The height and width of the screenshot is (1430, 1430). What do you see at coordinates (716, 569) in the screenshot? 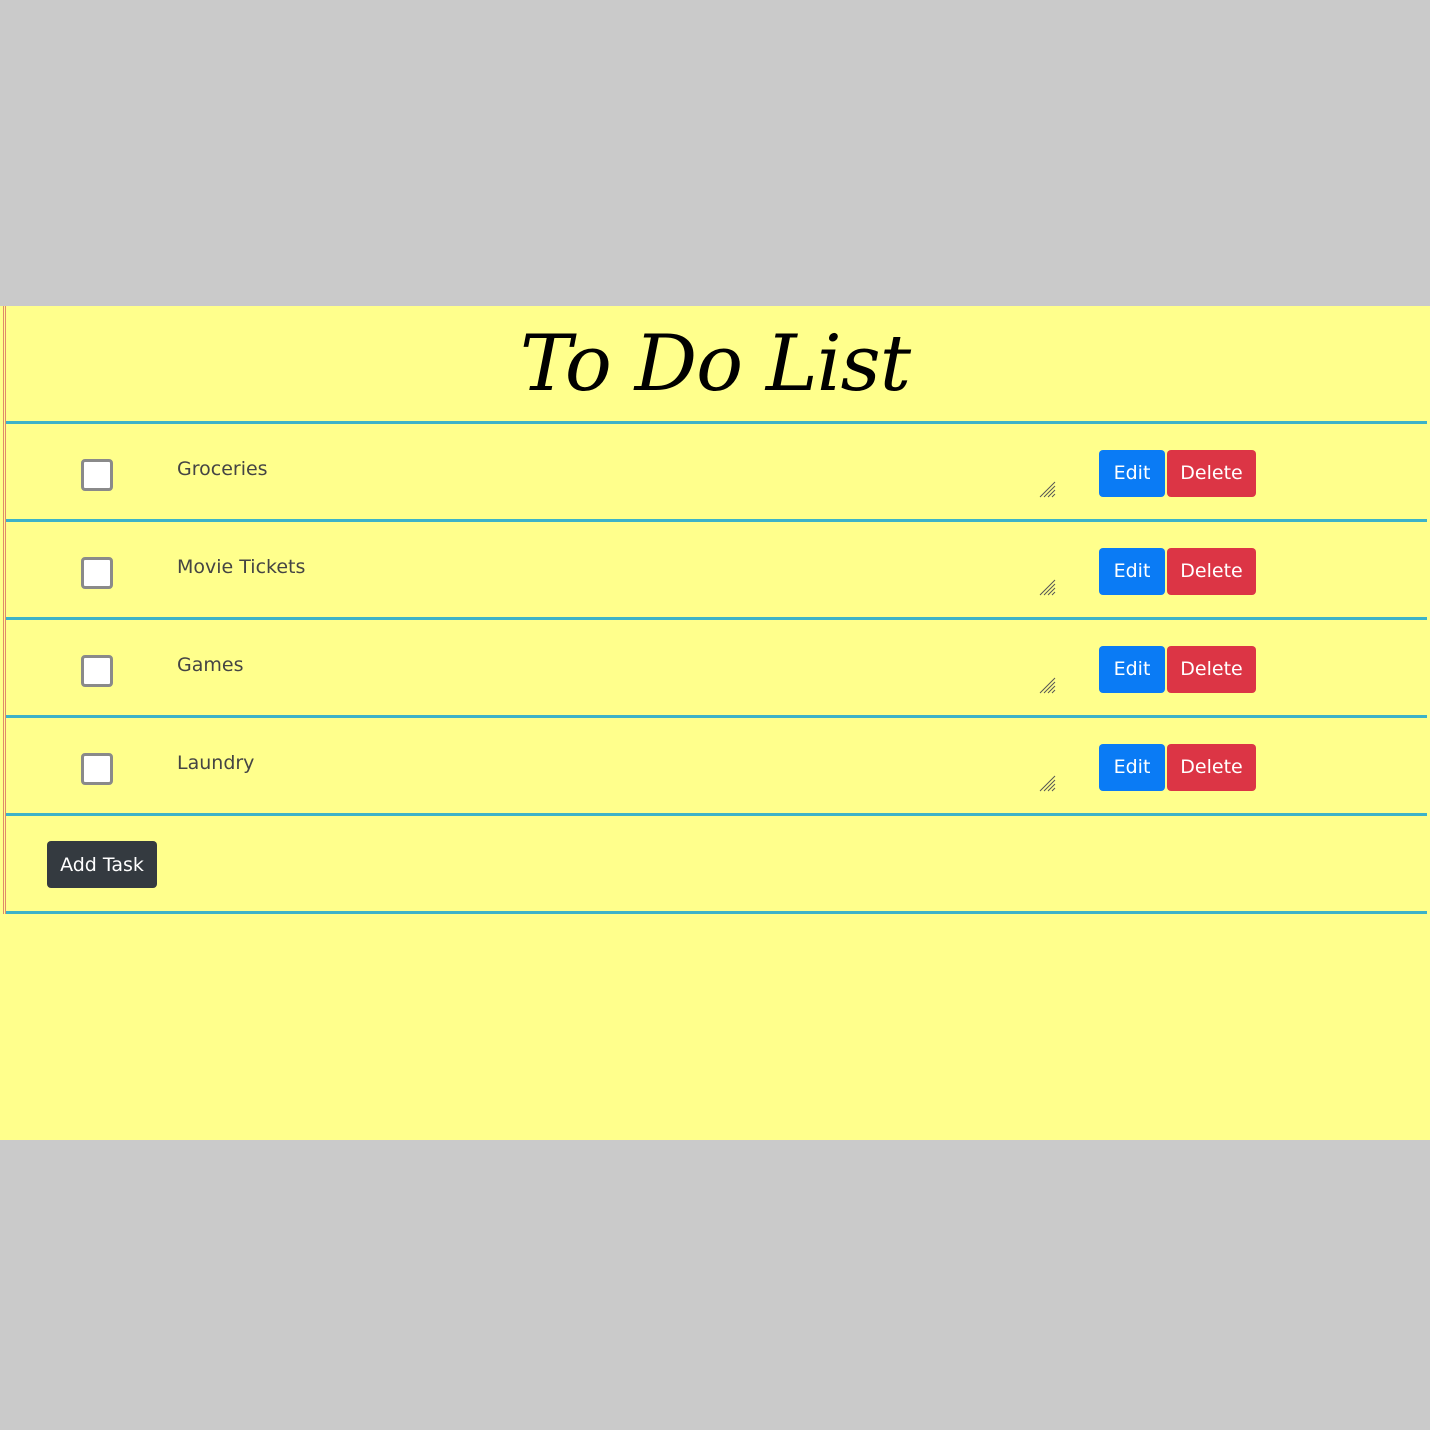
I see `task-row: Movie Tickets Edit Delete` at bounding box center [716, 569].